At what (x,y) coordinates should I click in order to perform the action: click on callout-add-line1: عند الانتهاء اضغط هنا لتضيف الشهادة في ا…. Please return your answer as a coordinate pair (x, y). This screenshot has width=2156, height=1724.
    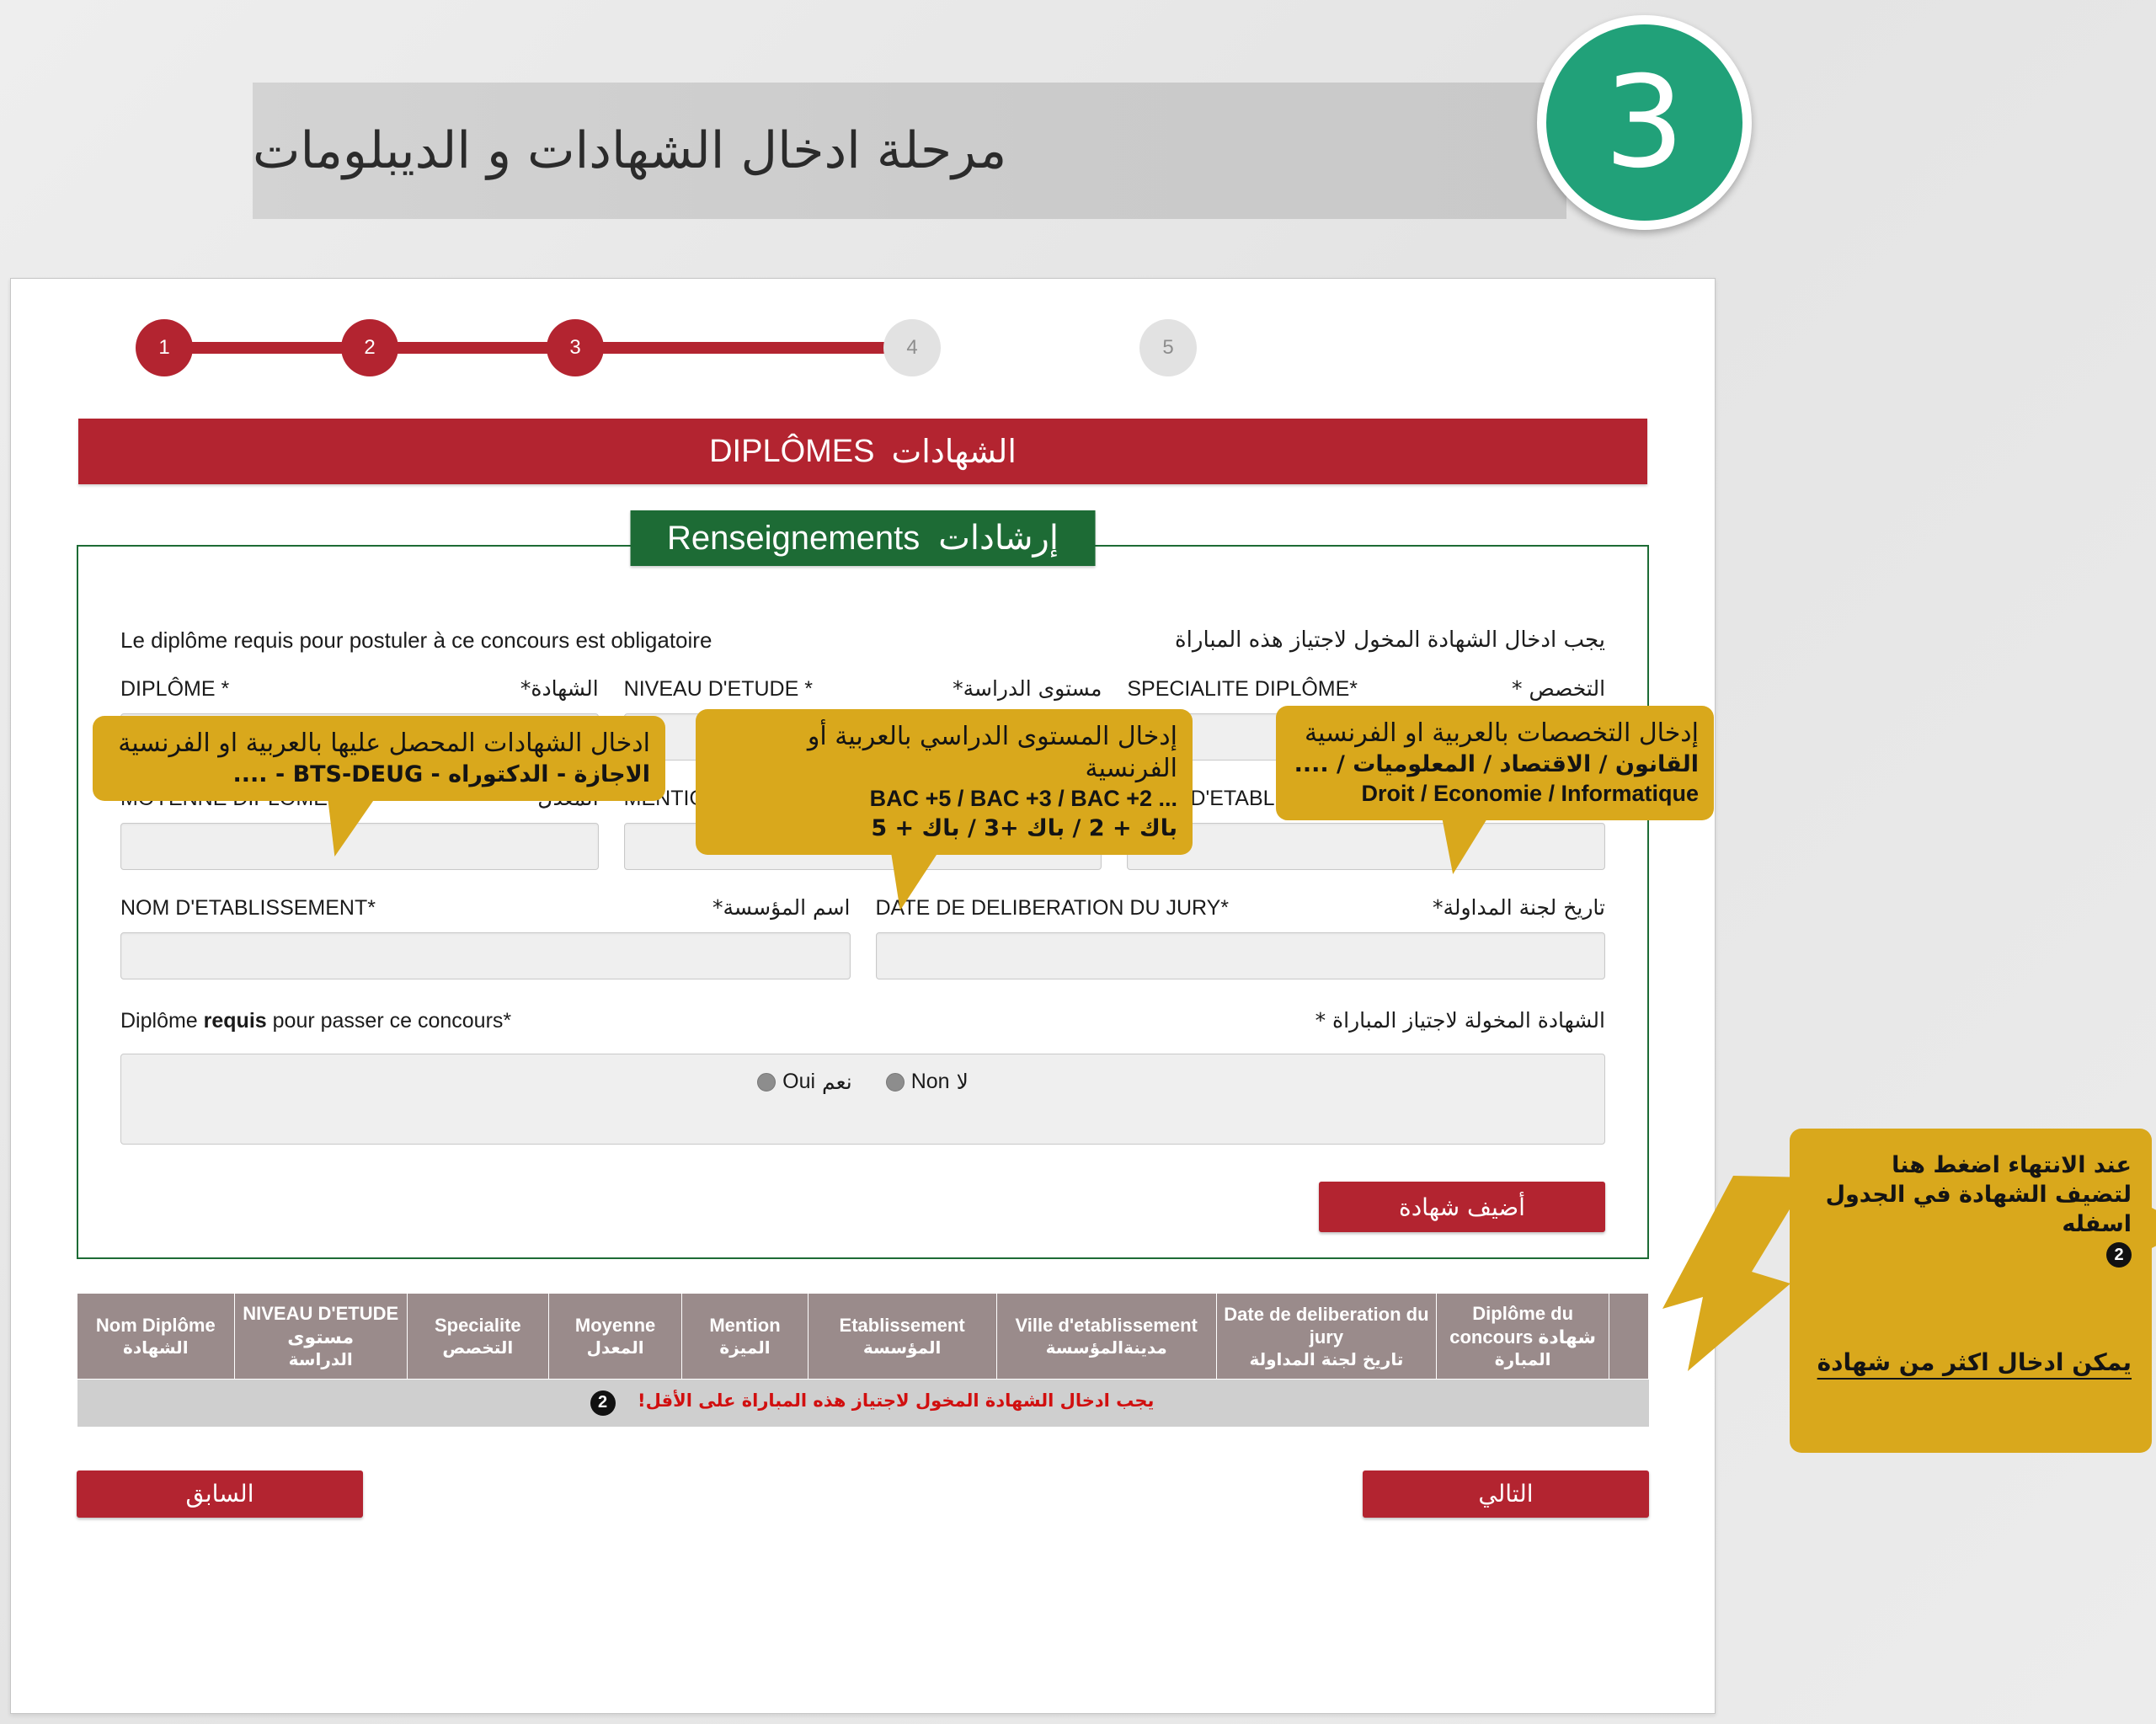
    Looking at the image, I should click on (1979, 1195).